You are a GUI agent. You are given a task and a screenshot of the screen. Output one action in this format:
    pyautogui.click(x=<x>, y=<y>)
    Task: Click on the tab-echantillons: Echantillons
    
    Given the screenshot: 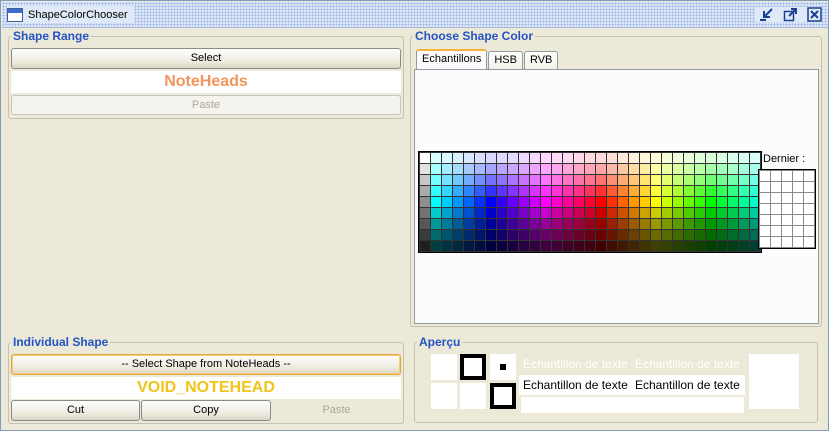 What is the action you would take?
    pyautogui.click(x=452, y=59)
    